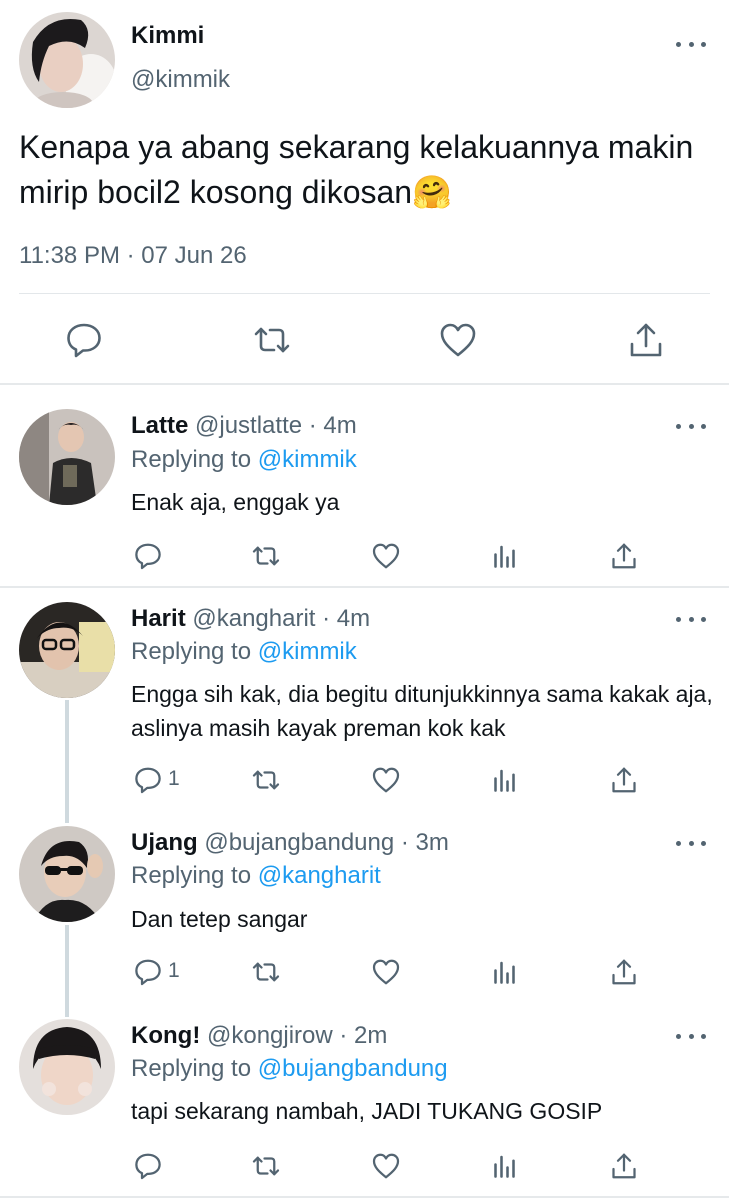 Image resolution: width=729 pixels, height=1200 pixels. I want to click on reply-author-name: Latte, so click(159, 425).